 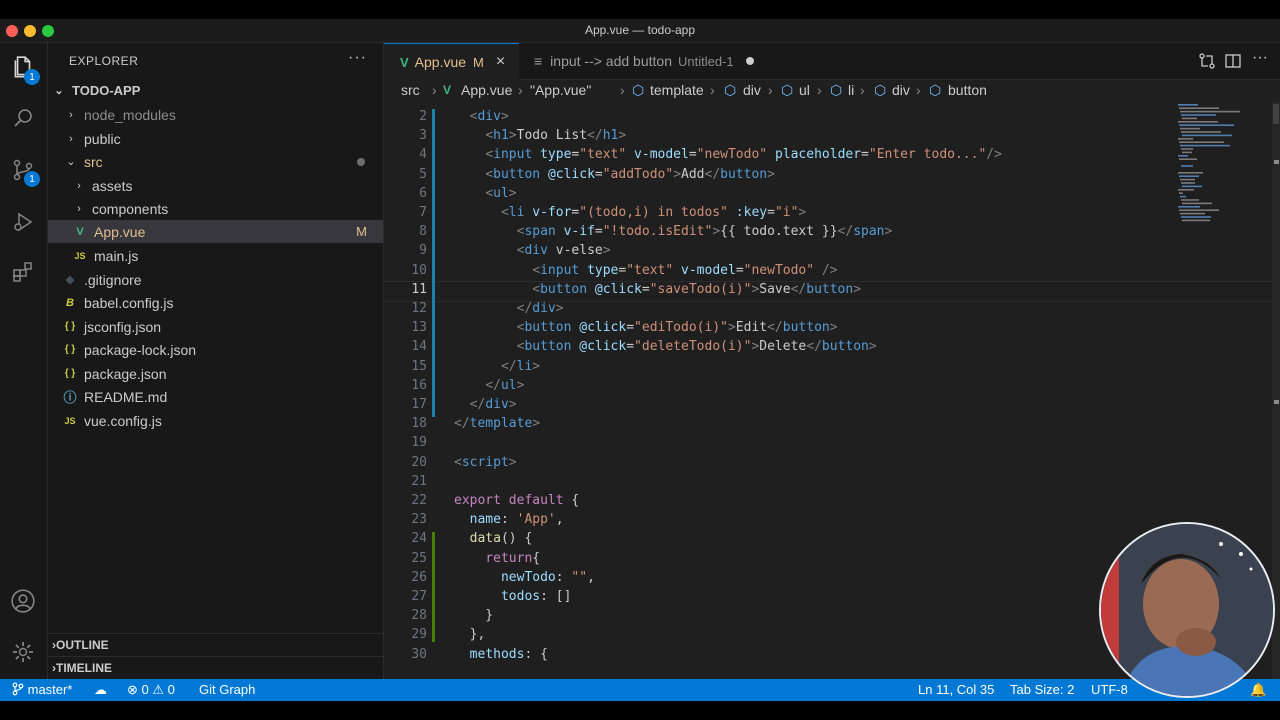 I want to click on code-line: 12 </div>, so click(x=832, y=310).